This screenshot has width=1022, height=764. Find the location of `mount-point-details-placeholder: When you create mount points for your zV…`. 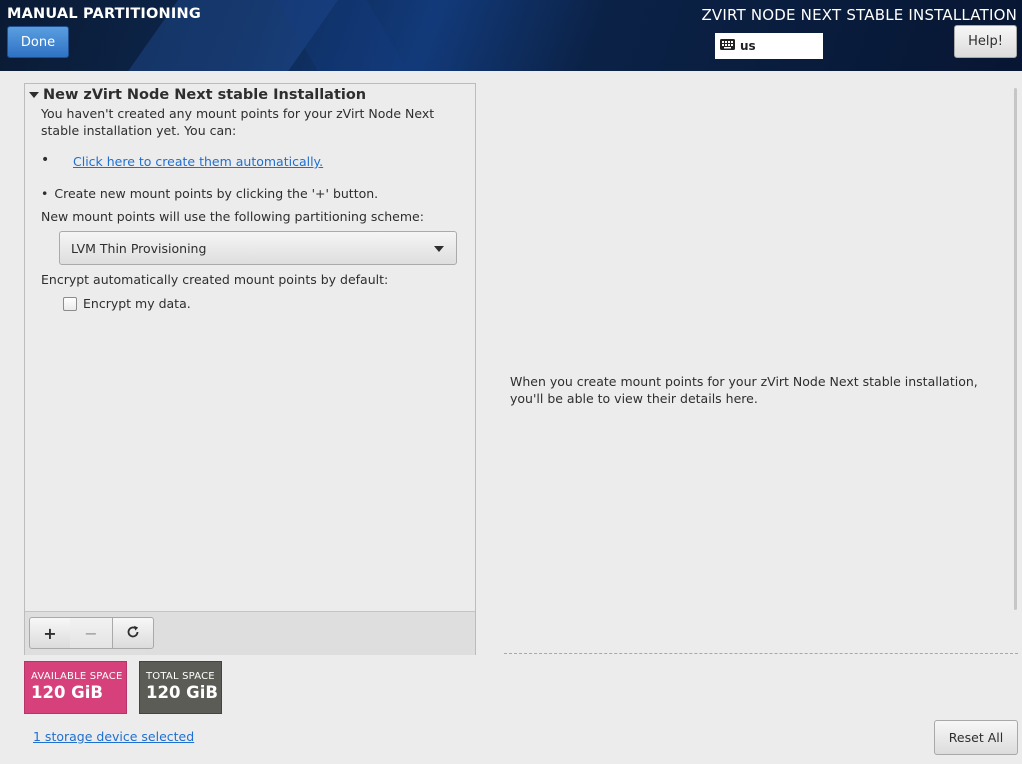

mount-point-details-placeholder: When you create mount points for your zV… is located at coordinates (744, 390).